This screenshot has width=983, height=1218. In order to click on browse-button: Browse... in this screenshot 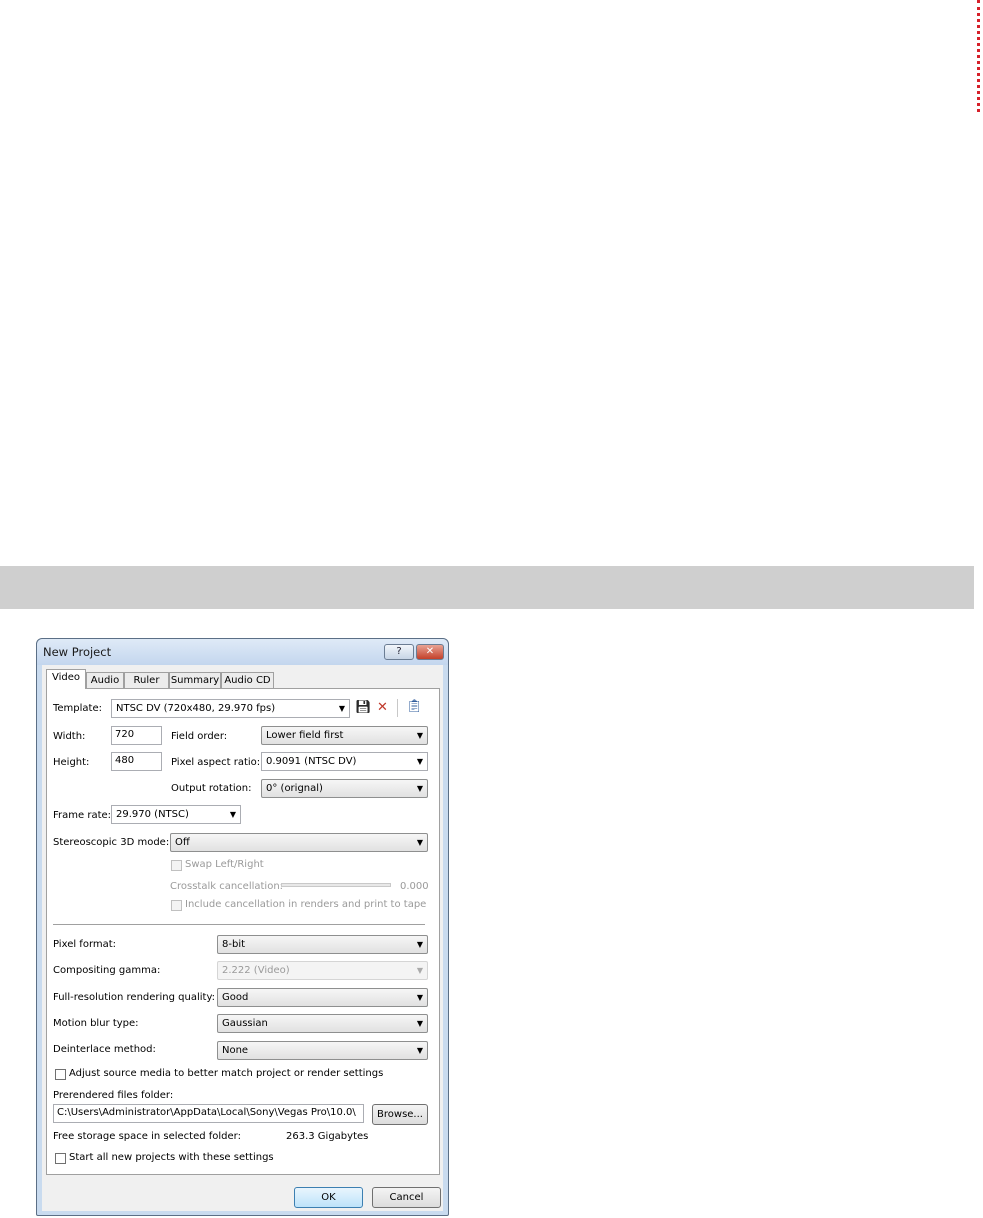, I will do `click(400, 1114)`.